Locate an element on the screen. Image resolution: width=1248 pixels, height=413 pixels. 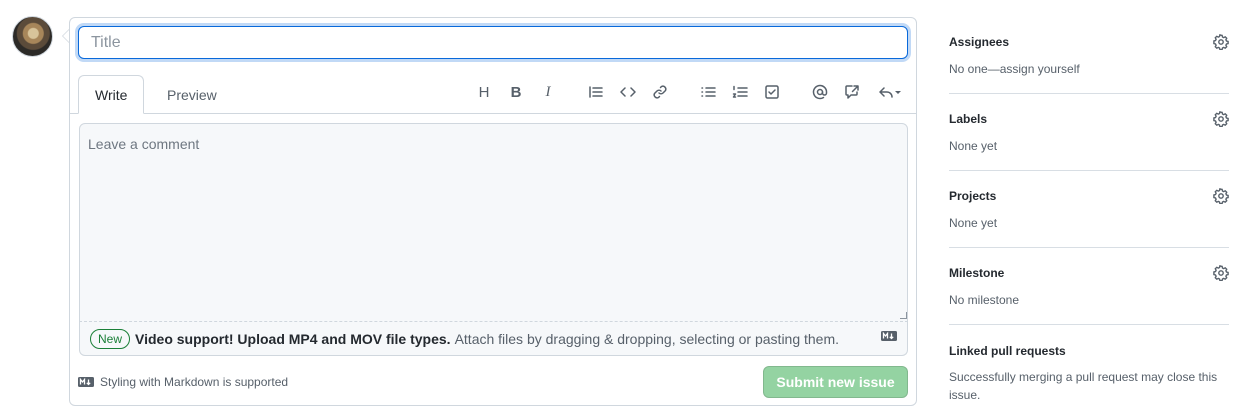
milestone-gear-icon is located at coordinates (1221, 273).